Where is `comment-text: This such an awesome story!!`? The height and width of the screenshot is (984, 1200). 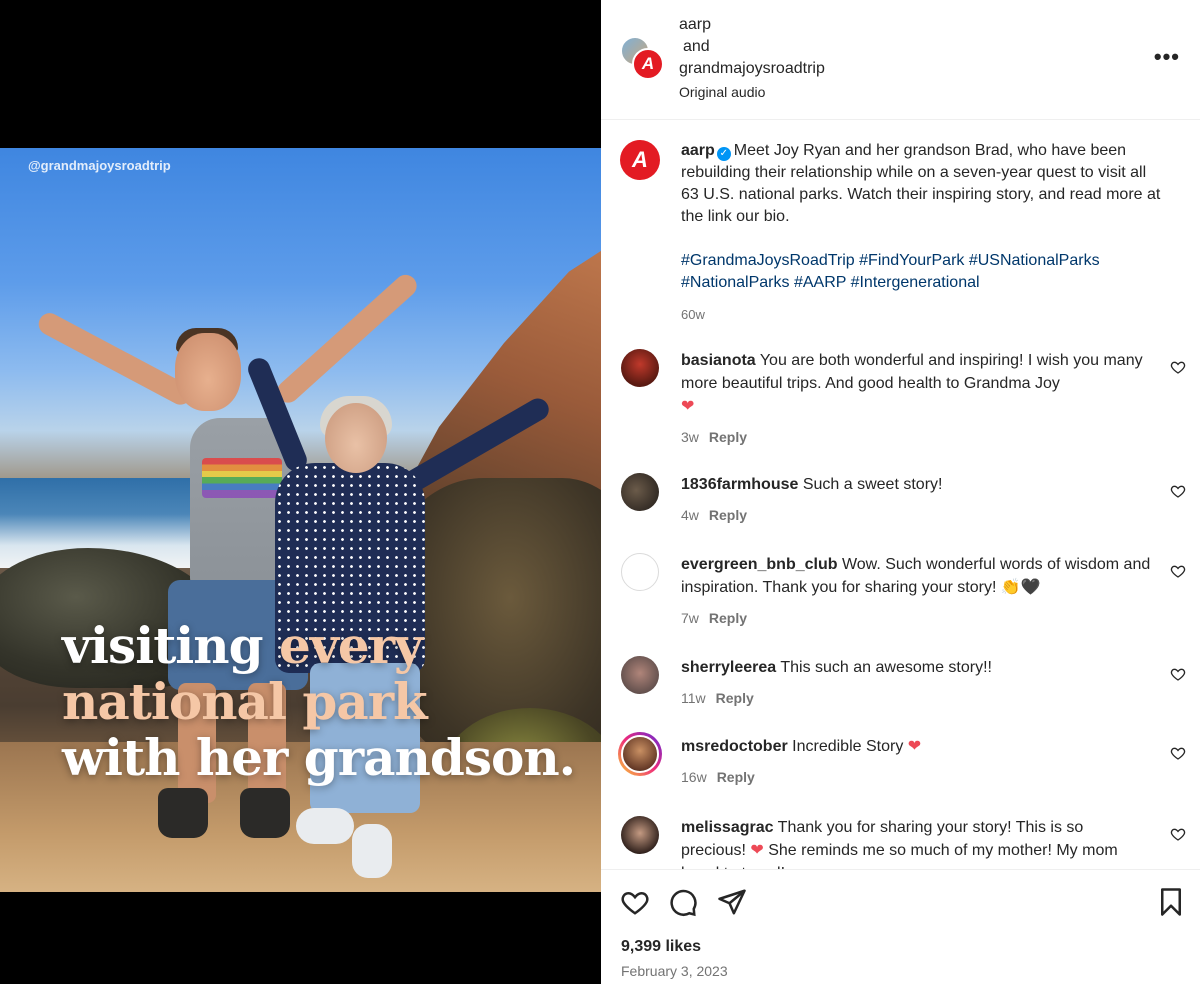
comment-text: This such an awesome story!! is located at coordinates (886, 667).